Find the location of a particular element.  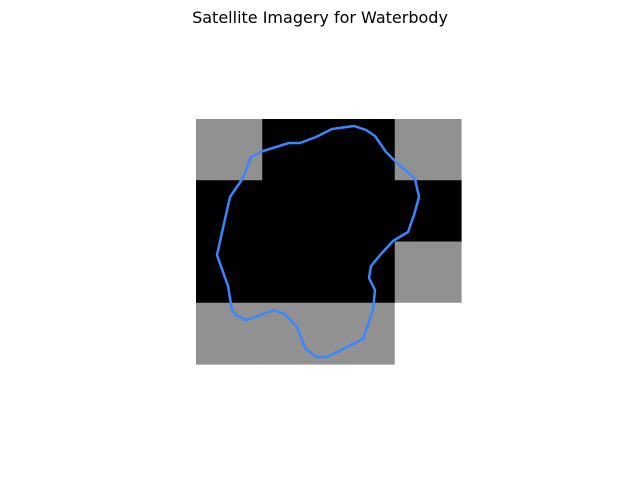

pixel-cell-r2-c3 is located at coordinates (428, 272).